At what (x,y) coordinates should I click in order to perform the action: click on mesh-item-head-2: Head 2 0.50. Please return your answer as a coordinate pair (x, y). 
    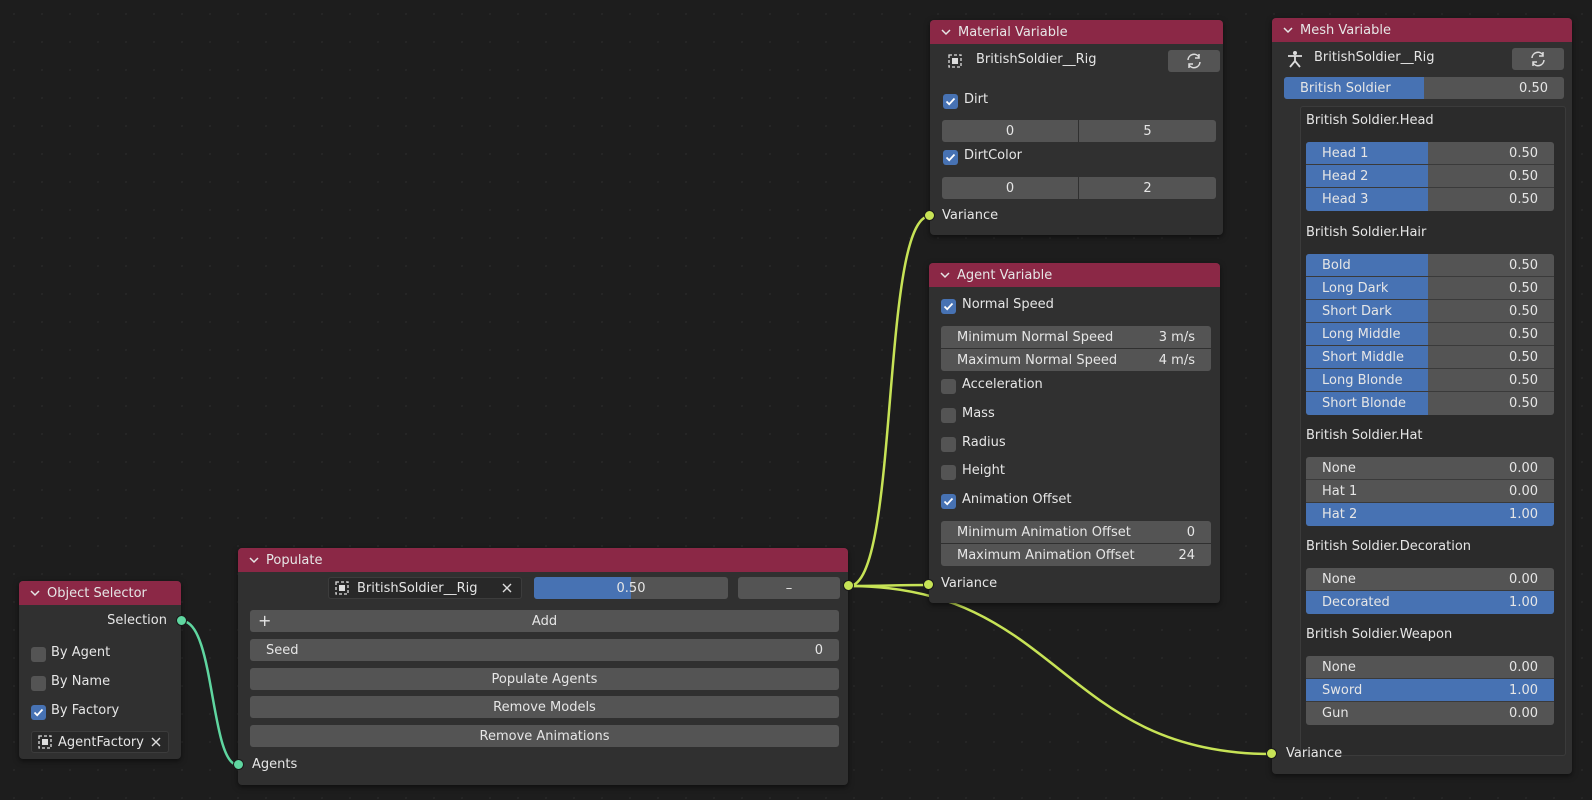
    Looking at the image, I should click on (1430, 176).